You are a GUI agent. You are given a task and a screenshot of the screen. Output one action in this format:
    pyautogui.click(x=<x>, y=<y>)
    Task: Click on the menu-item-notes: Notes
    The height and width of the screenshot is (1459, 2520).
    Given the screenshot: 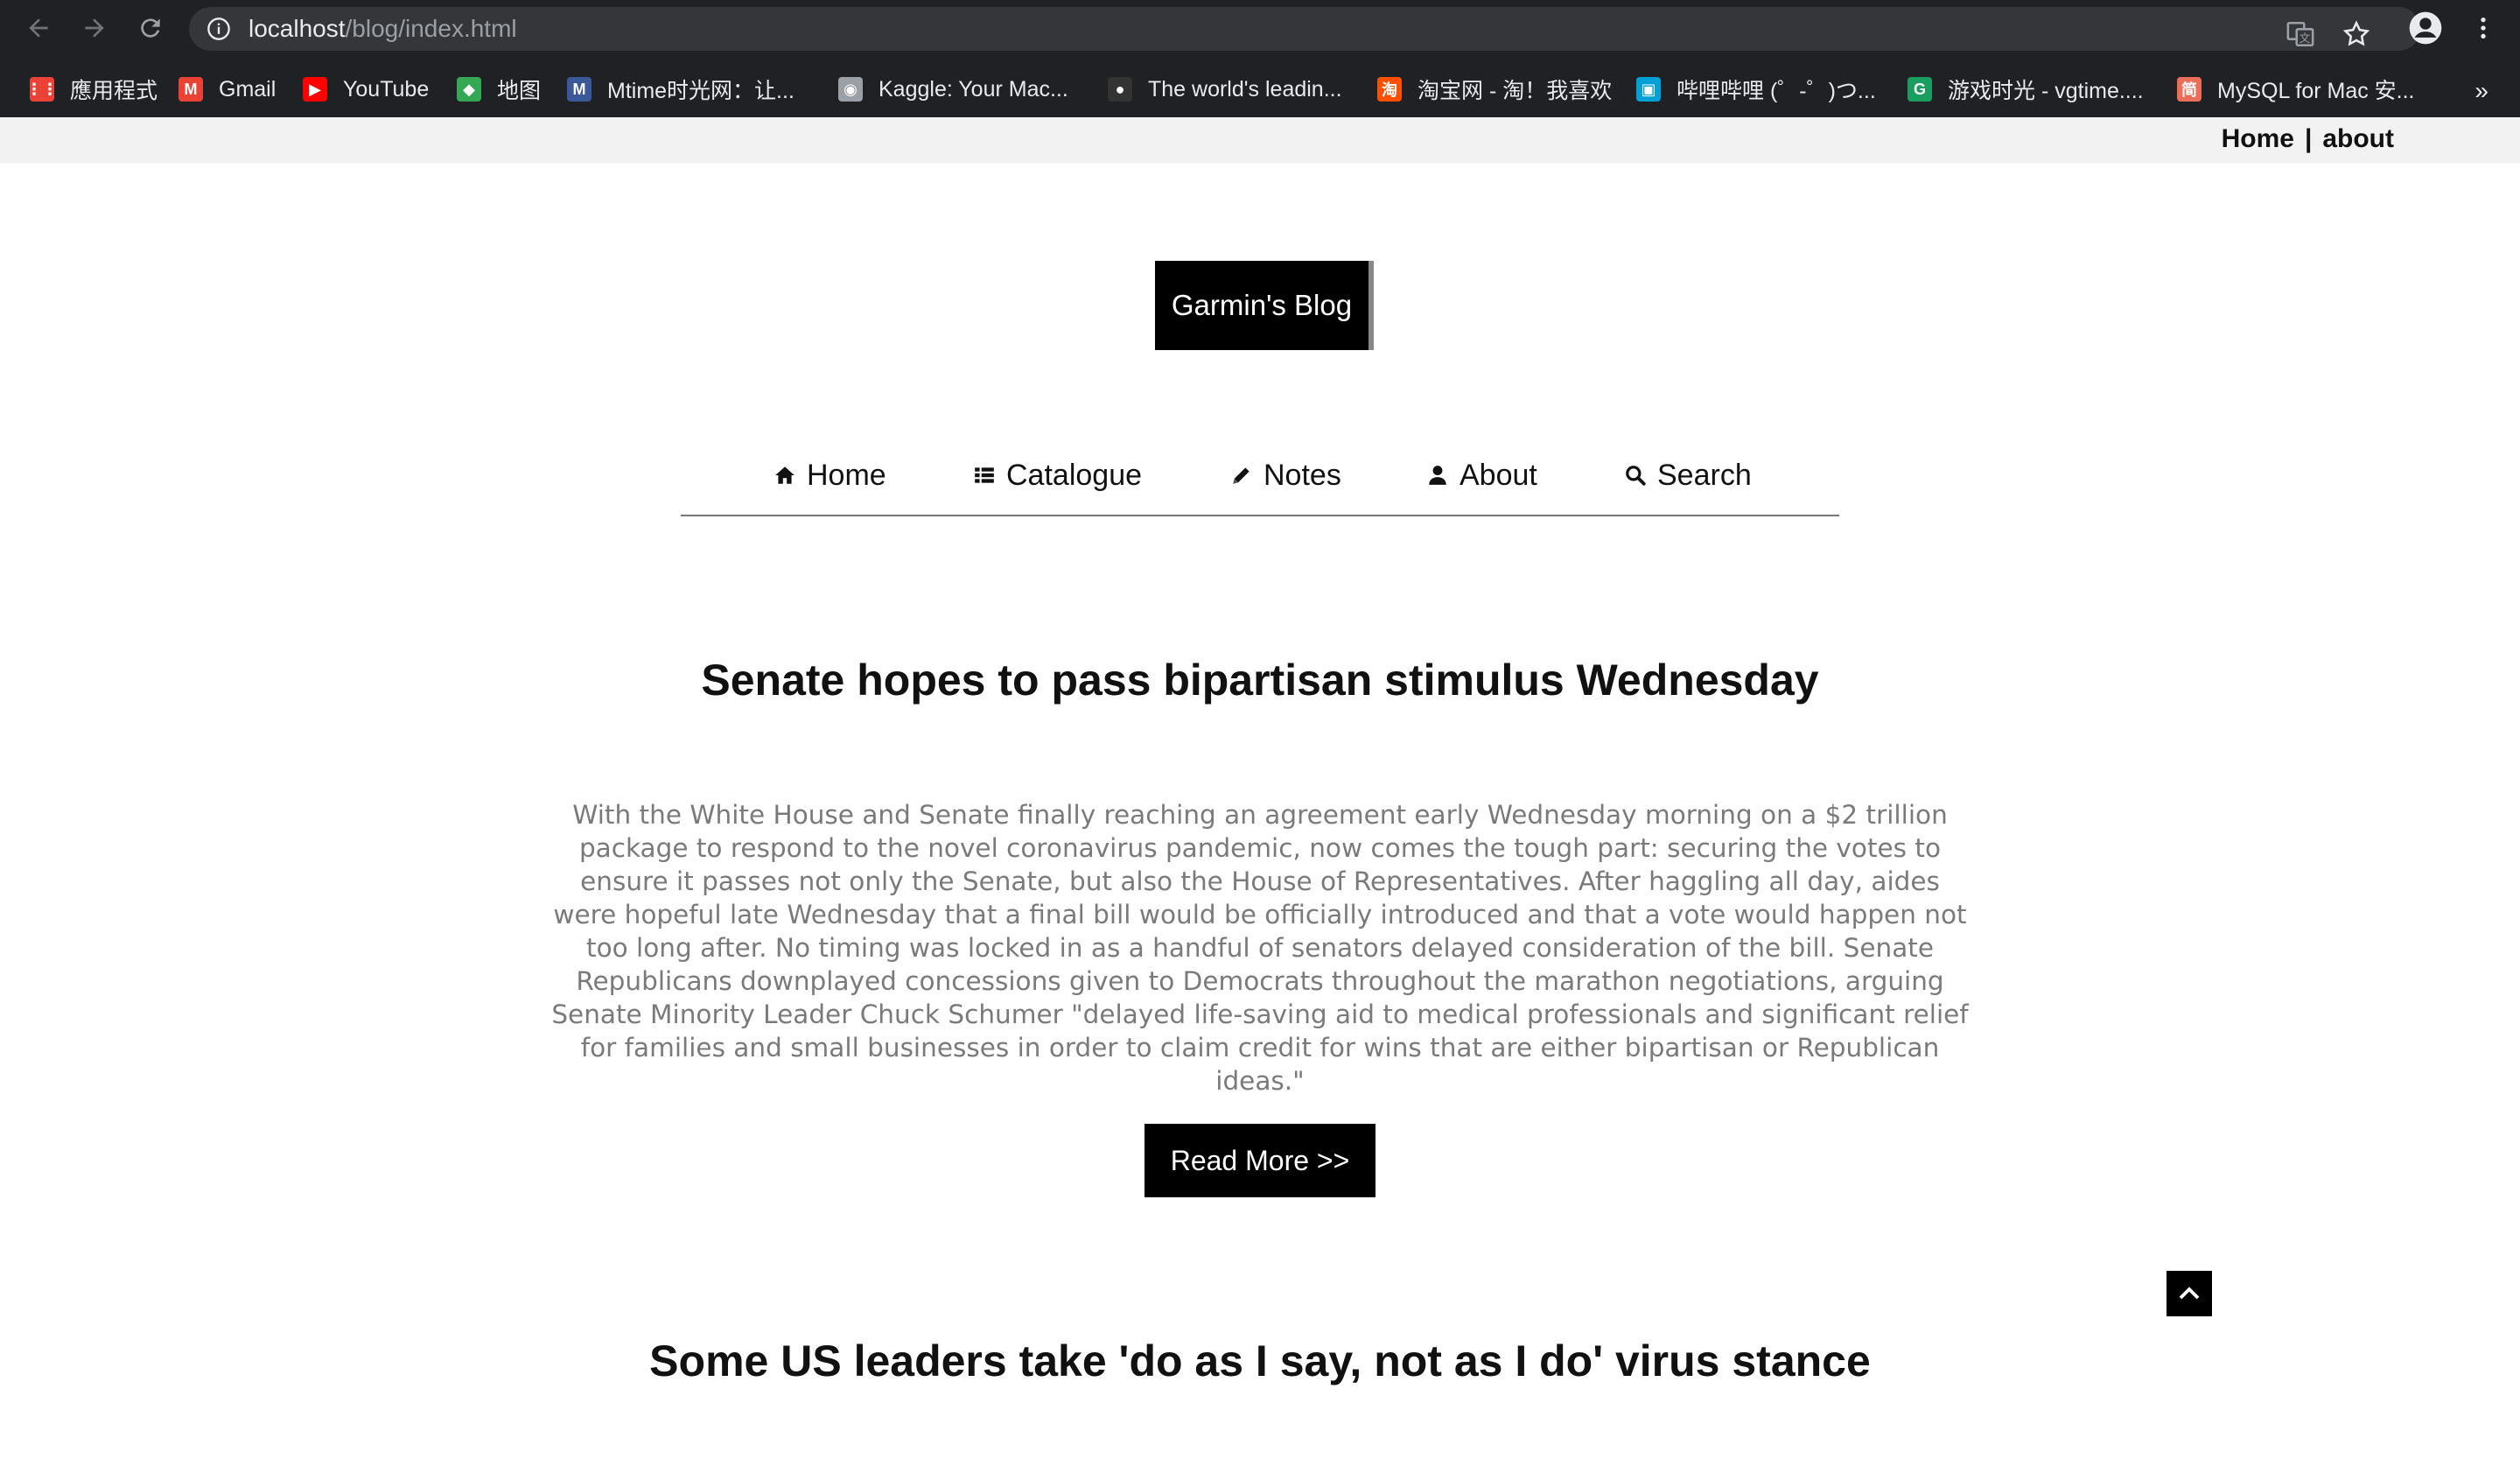 What is the action you would take?
    pyautogui.click(x=1285, y=475)
    